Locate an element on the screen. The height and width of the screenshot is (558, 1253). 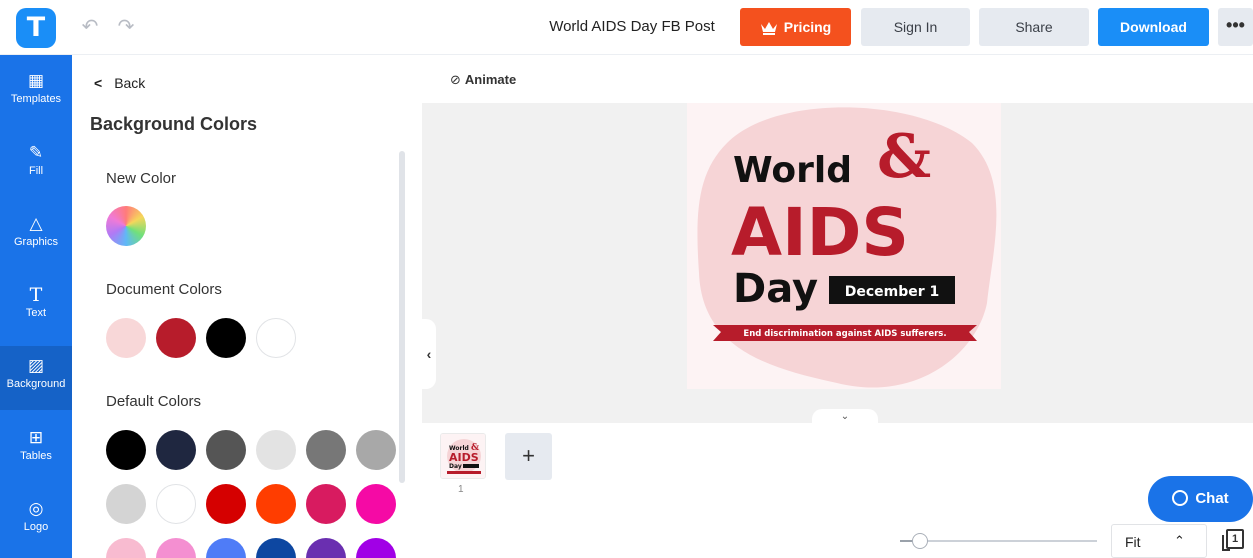
back-button: < Back is located at coordinates (119, 83).